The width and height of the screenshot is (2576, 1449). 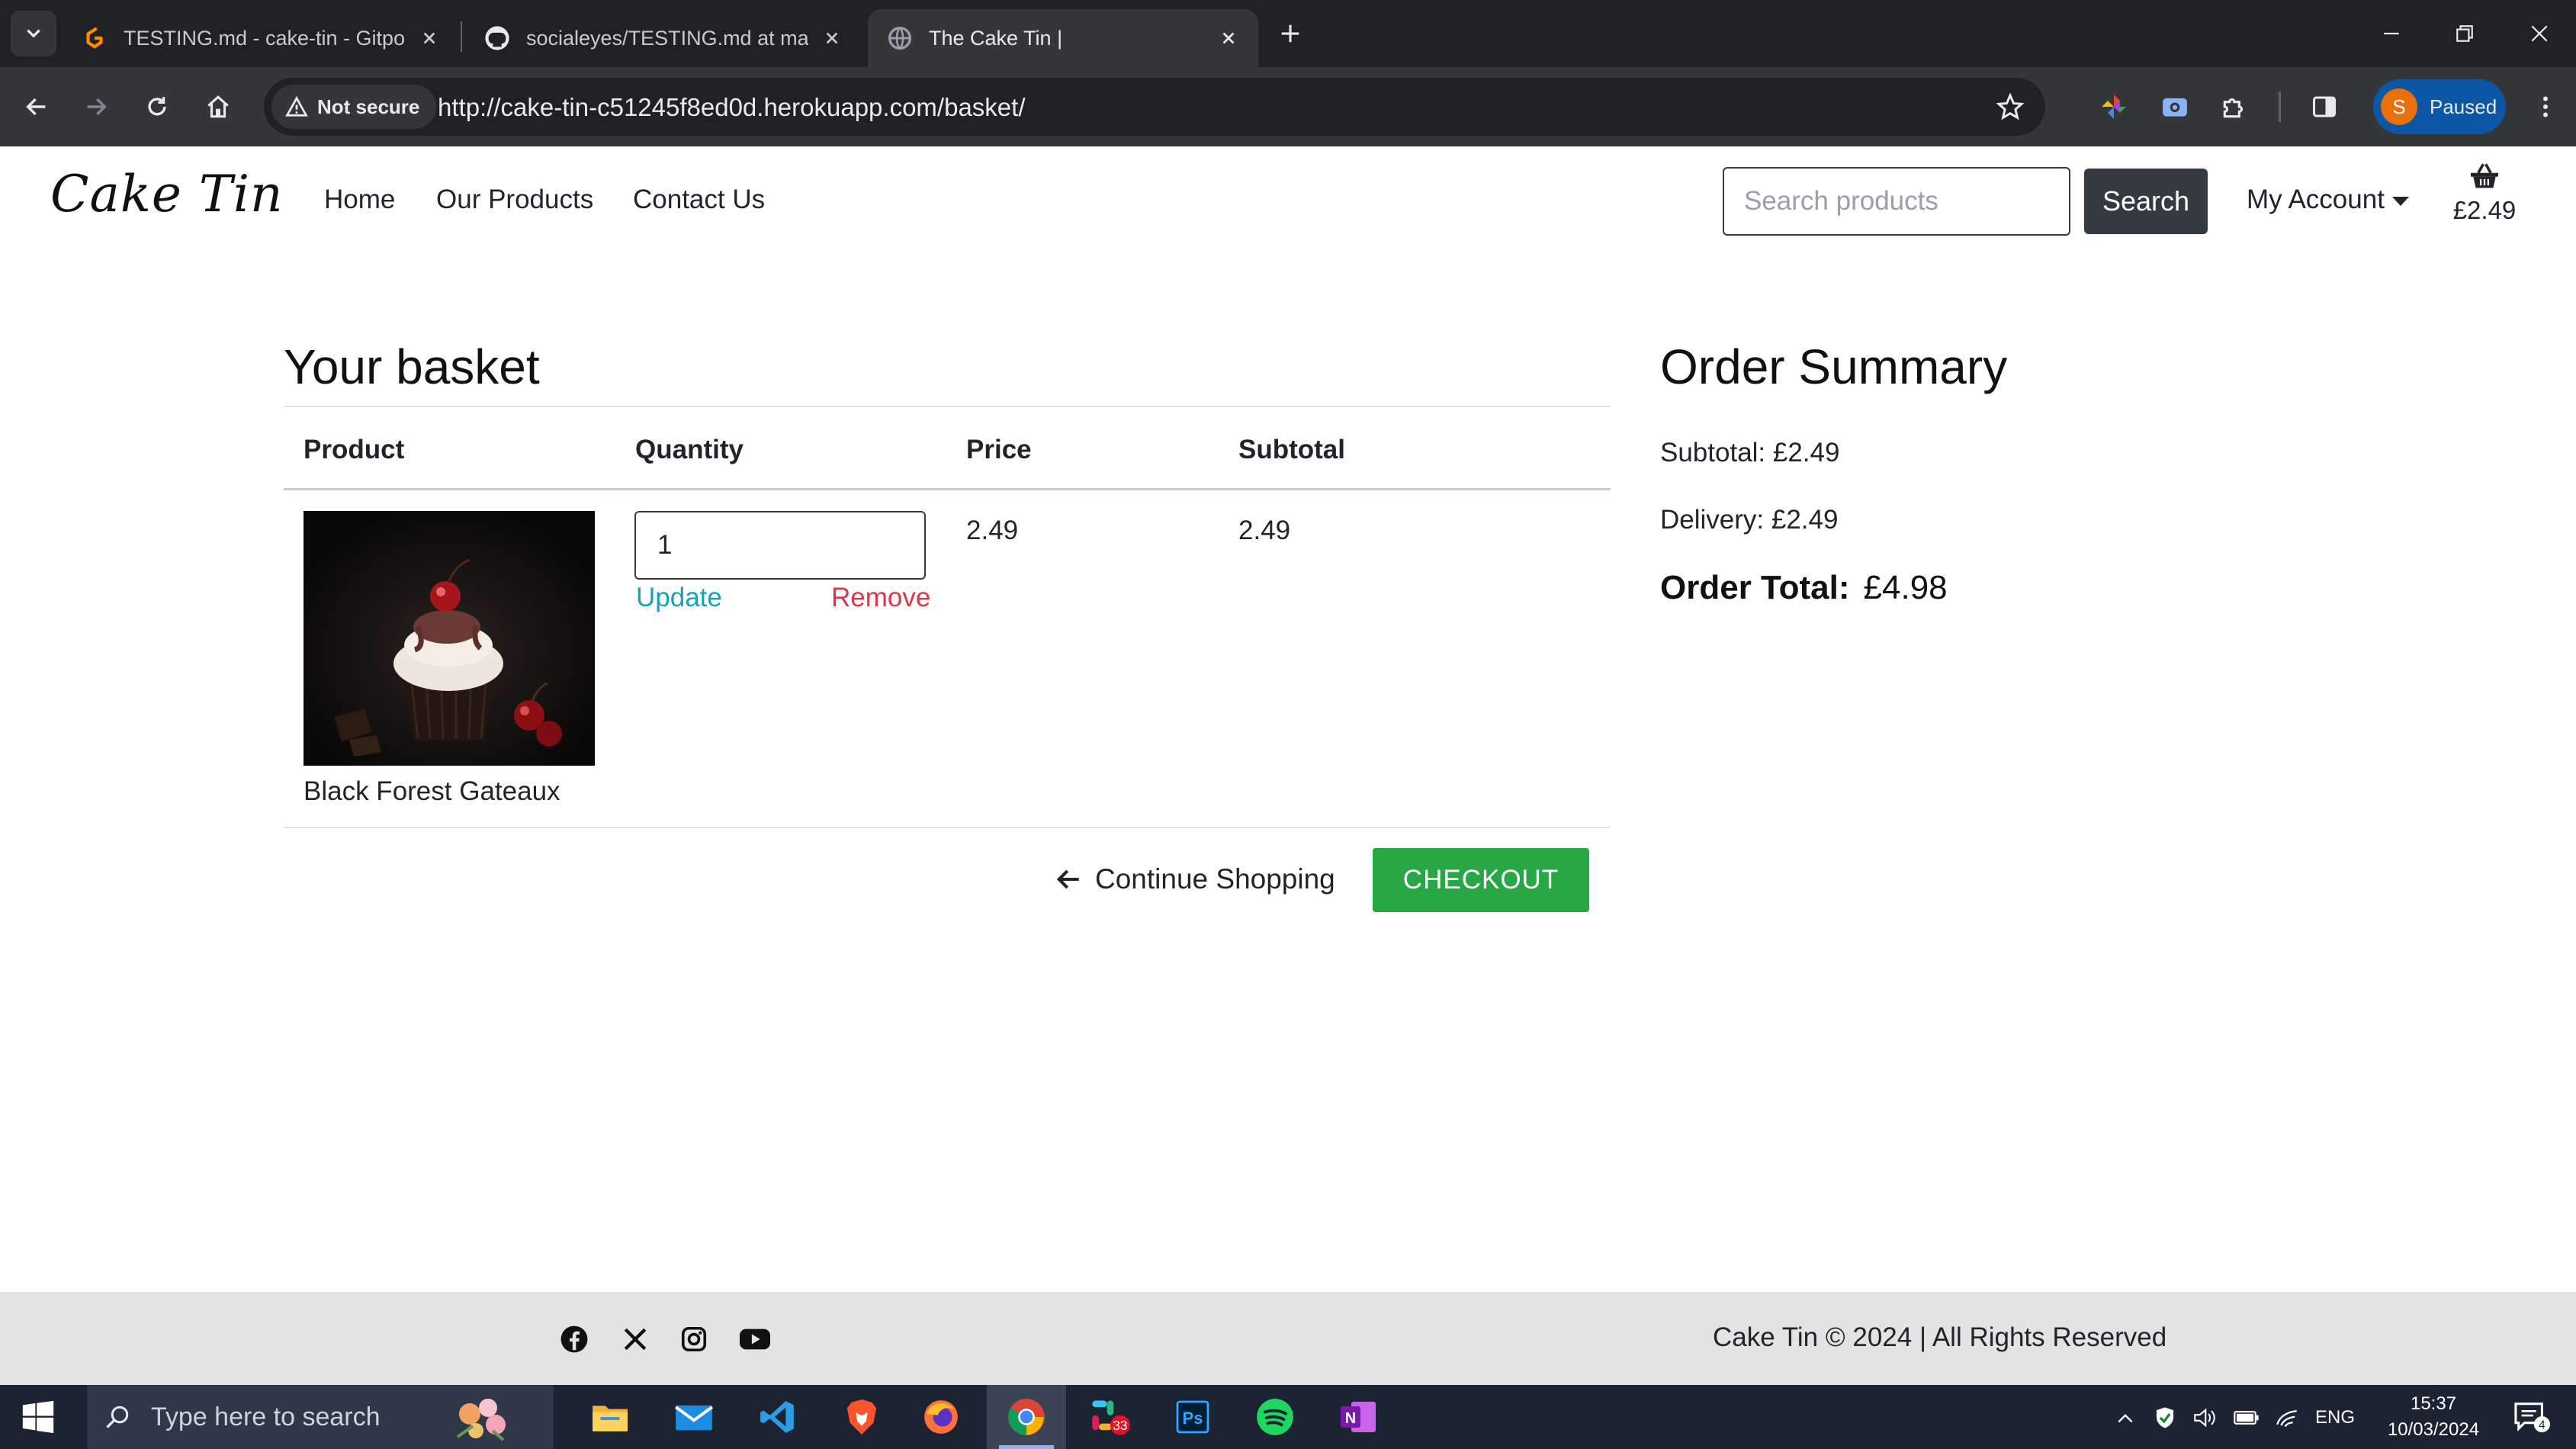 I want to click on taskbar-onenote: N, so click(x=1359, y=1417).